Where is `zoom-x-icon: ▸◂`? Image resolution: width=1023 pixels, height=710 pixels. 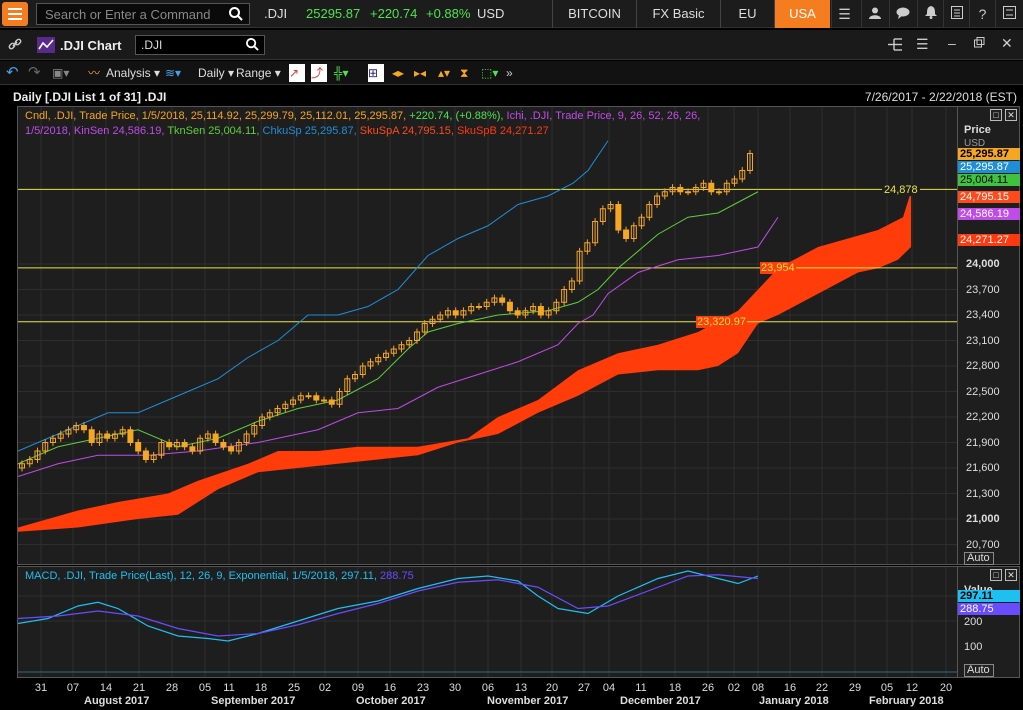
zoom-x-icon: ▸◂ is located at coordinates (420, 73).